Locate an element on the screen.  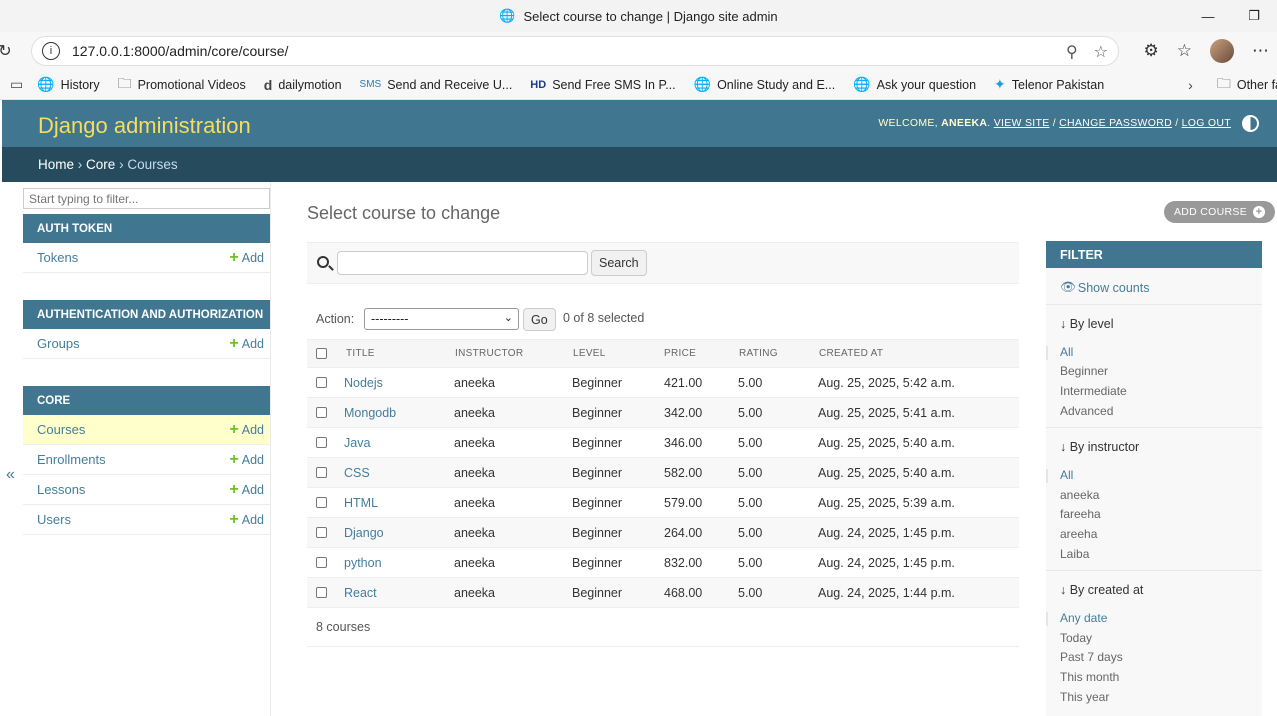
filter-by-level-option: All is located at coordinates (1066, 352).